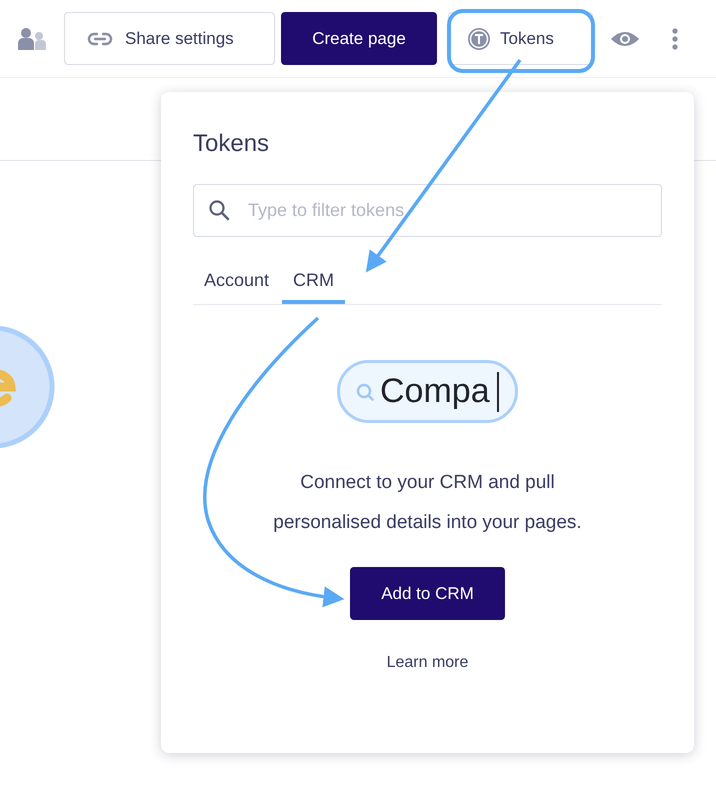 The height and width of the screenshot is (786, 716). I want to click on share-settings-button: Share settings, so click(169, 38).